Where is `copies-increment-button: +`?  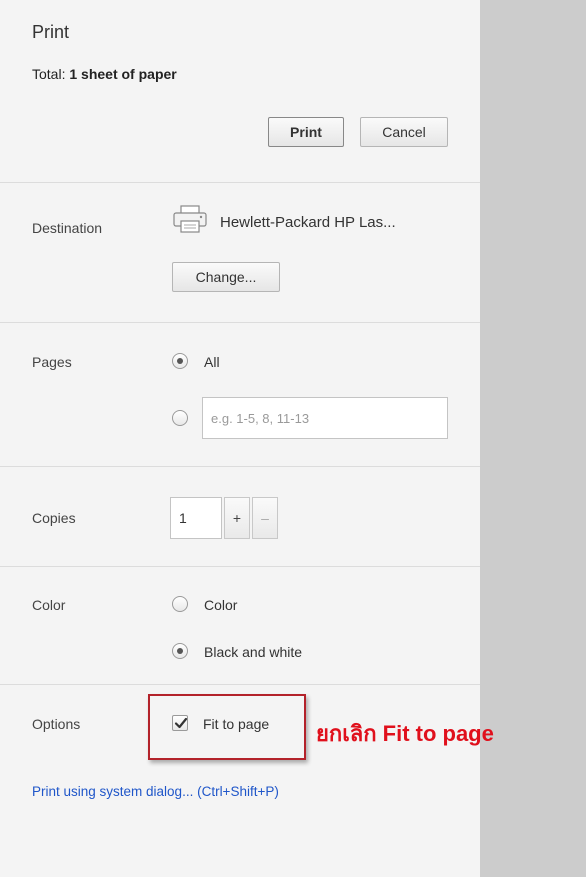 copies-increment-button: + is located at coordinates (237, 518).